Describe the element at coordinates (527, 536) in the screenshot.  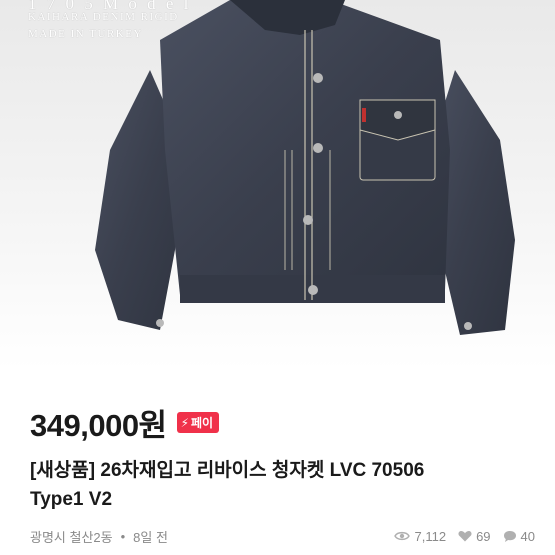
I see `chats-count: 40` at that location.